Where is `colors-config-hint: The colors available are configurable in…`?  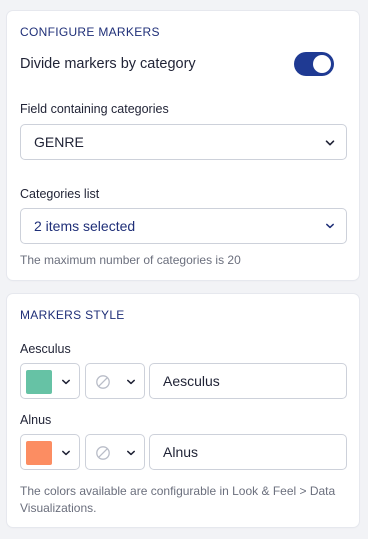 colors-config-hint: The colors available are configurable in… is located at coordinates (178, 499).